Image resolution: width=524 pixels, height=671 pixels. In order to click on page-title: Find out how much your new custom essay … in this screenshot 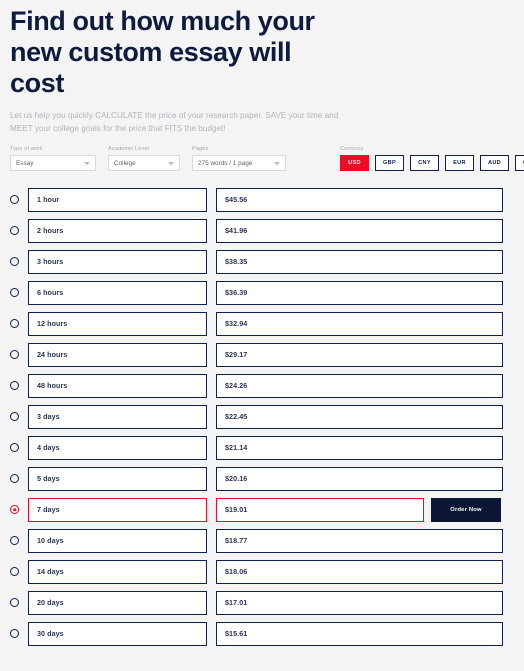, I will do `click(162, 52)`.